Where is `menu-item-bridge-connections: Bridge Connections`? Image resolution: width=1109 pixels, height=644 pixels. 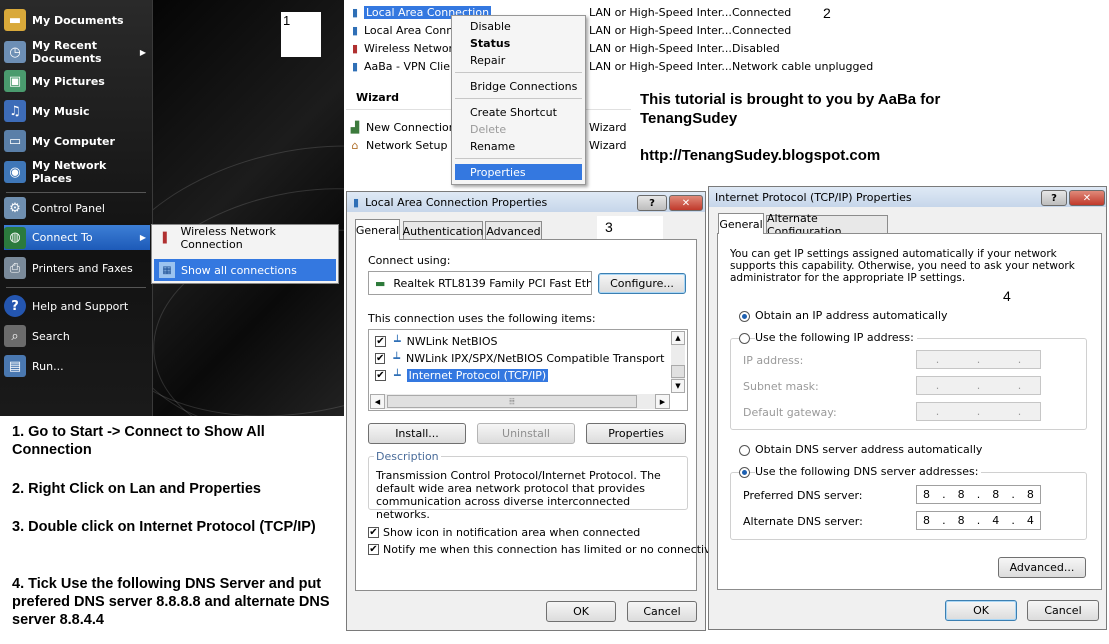
menu-item-bridge-connections: Bridge Connections is located at coordinates (518, 86).